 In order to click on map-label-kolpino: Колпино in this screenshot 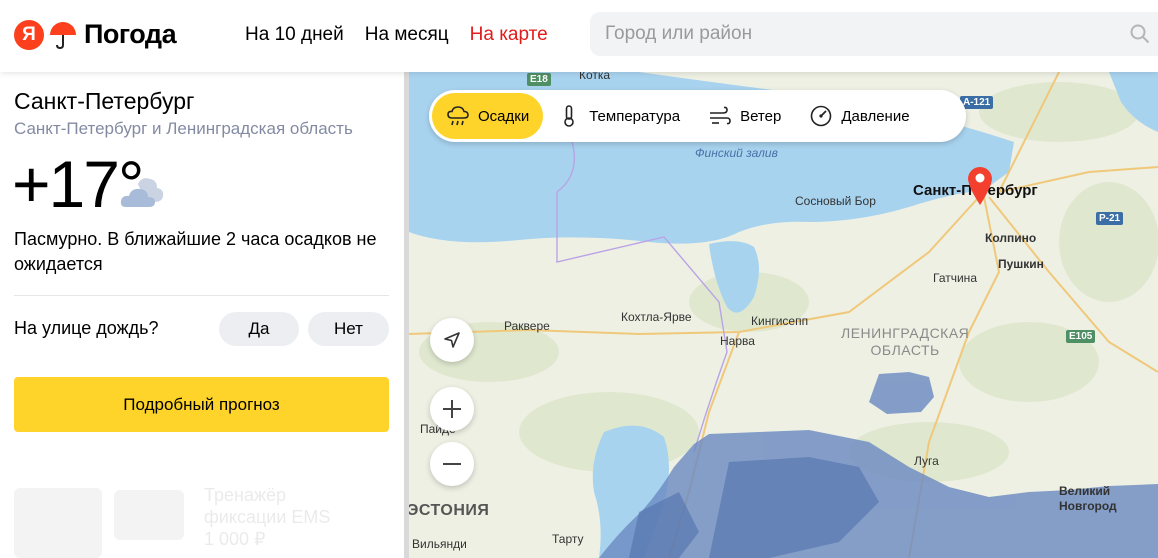, I will do `click(1011, 238)`.